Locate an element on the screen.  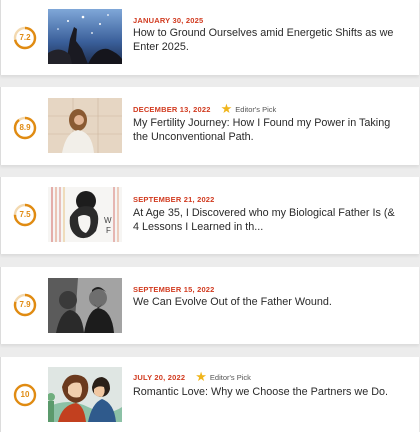
article-date: SEPTEMBER 21, 2022 is located at coordinates (174, 199).